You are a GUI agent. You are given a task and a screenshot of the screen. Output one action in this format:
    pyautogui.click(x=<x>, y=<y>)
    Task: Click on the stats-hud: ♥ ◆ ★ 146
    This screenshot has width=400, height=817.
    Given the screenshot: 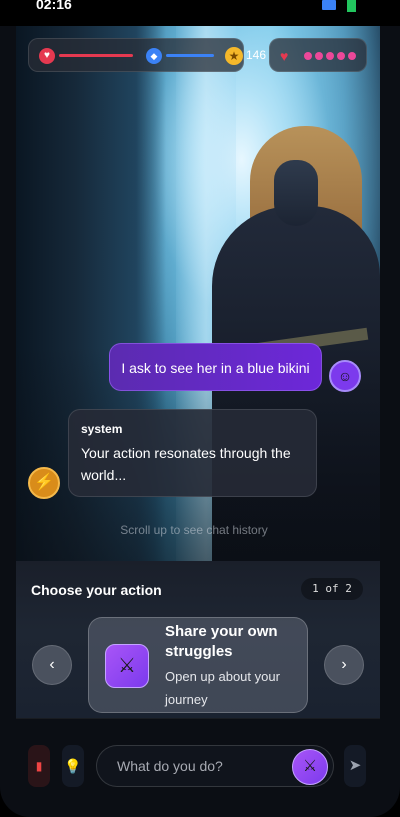 What is the action you would take?
    pyautogui.click(x=147, y=55)
    